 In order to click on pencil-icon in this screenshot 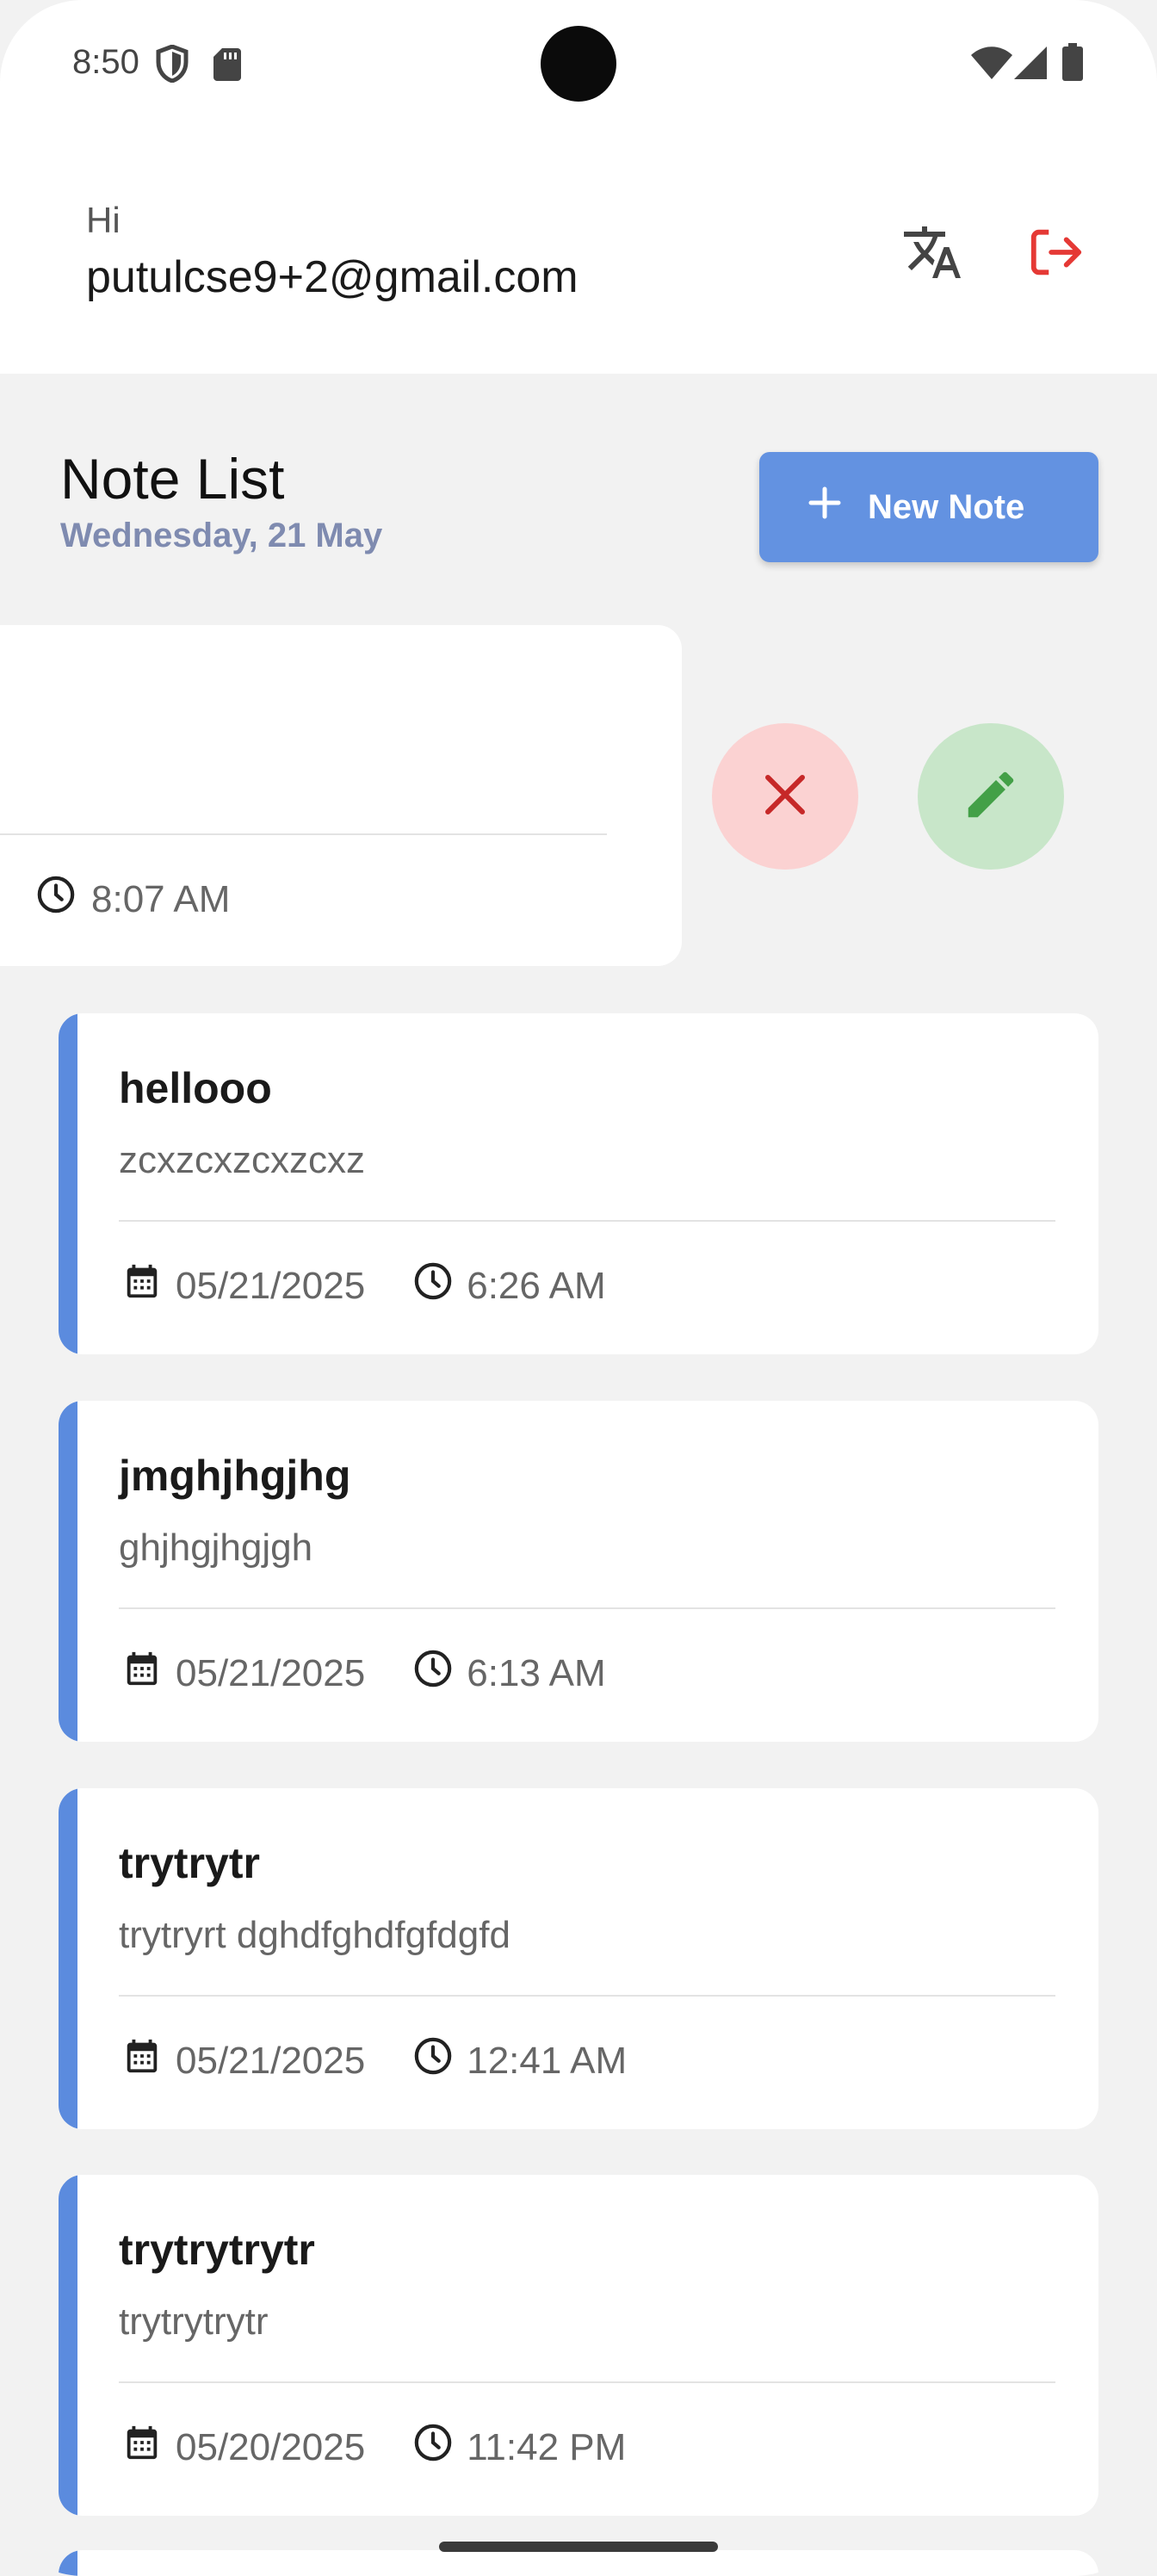, I will do `click(991, 797)`.